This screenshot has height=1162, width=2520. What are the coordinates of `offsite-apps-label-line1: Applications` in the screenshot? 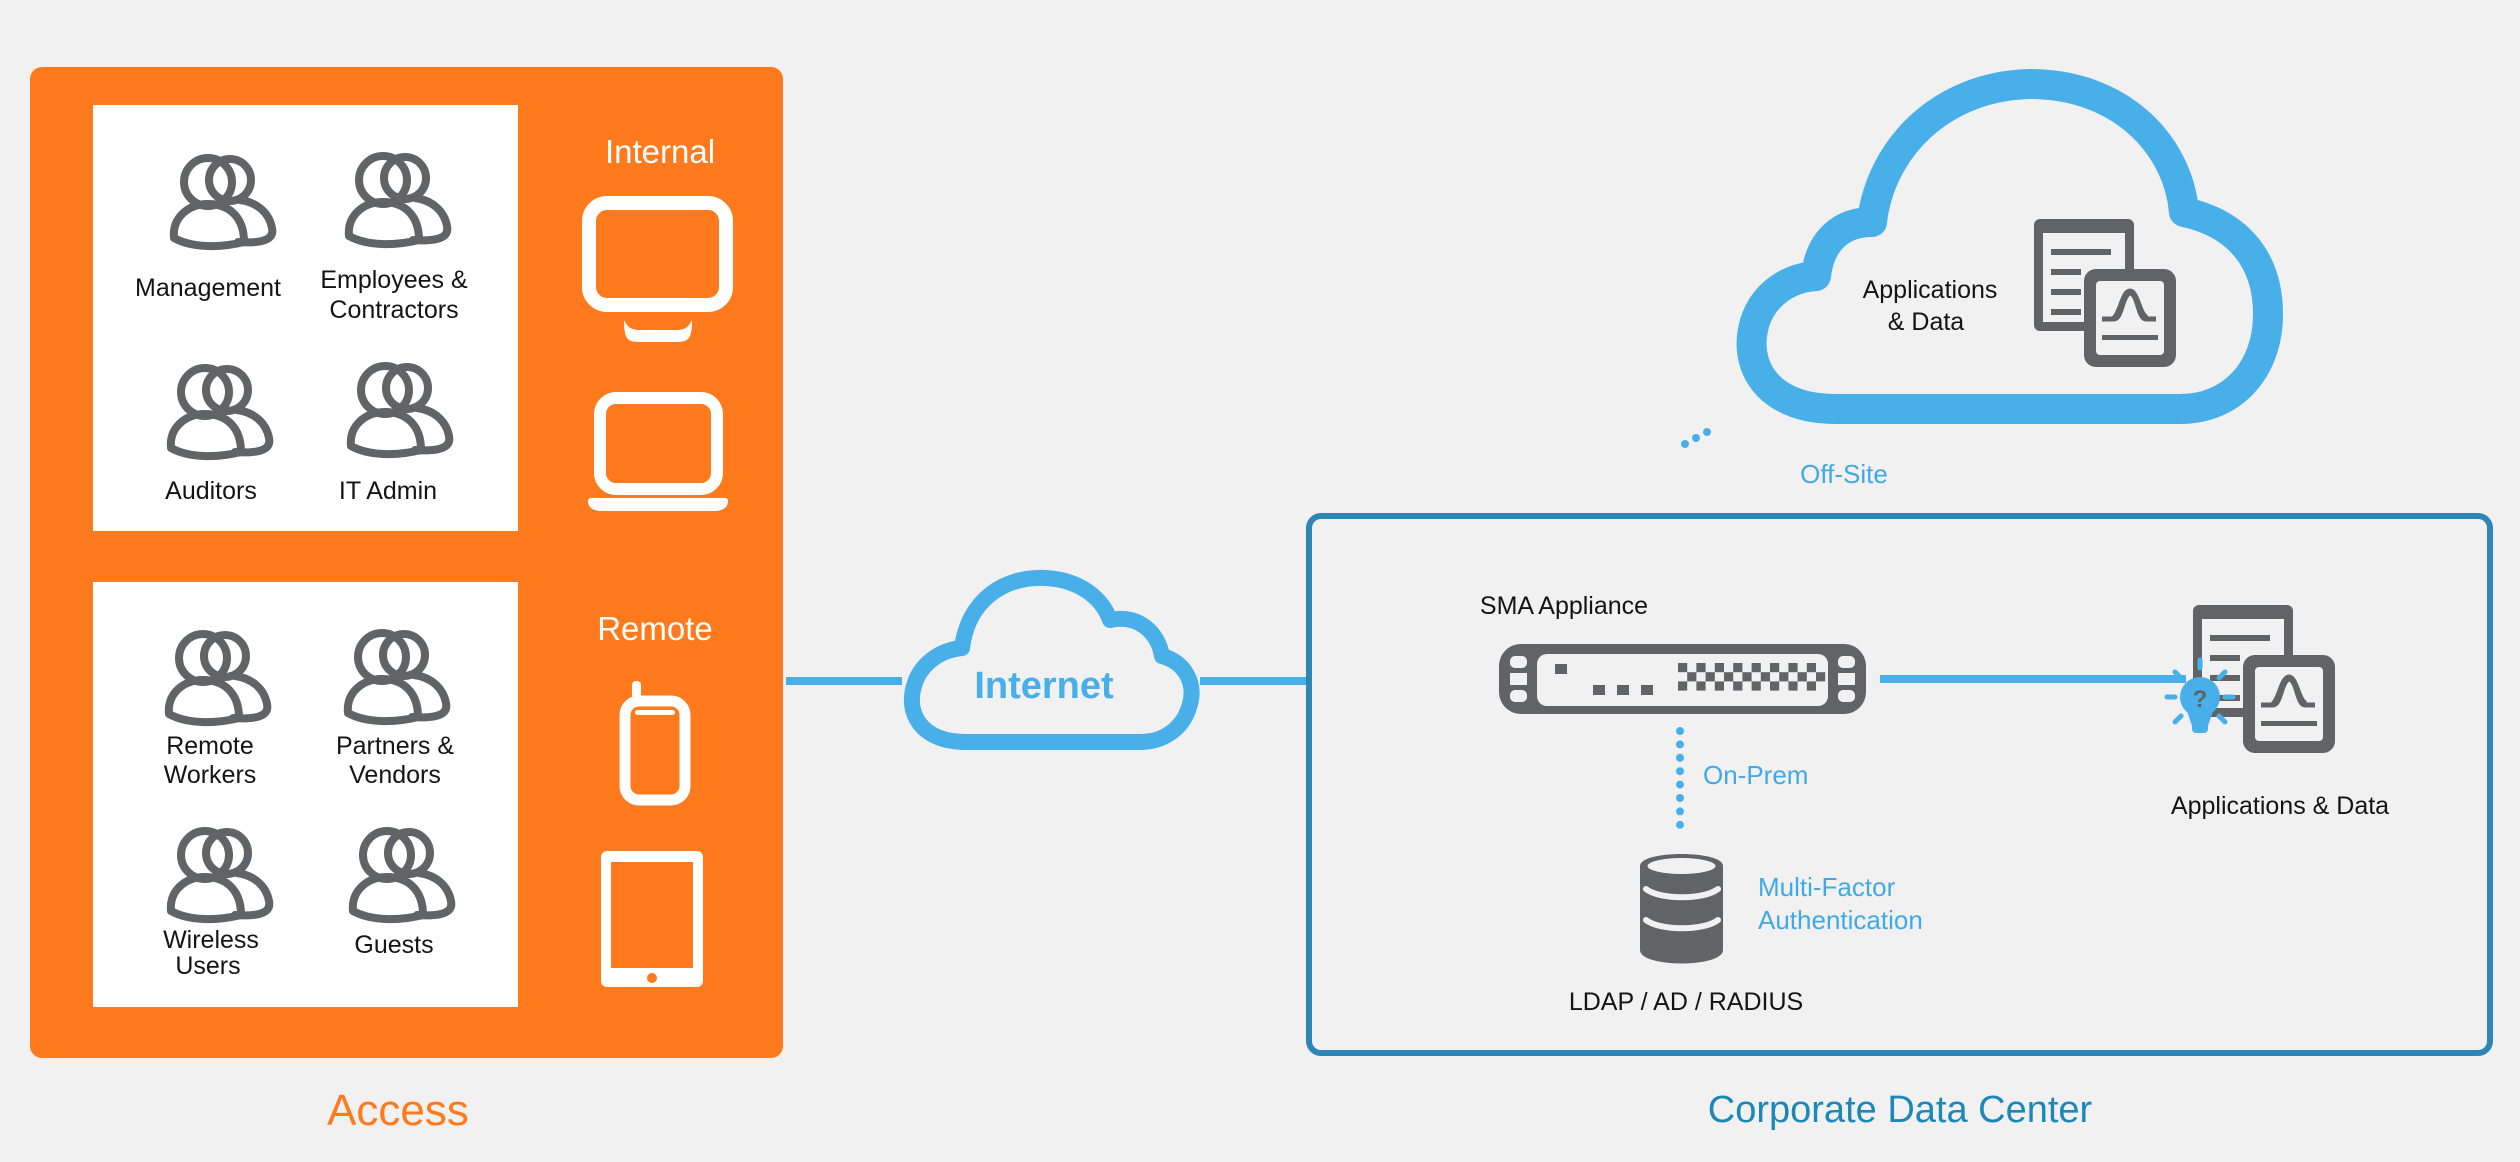 It's located at (1930, 290).